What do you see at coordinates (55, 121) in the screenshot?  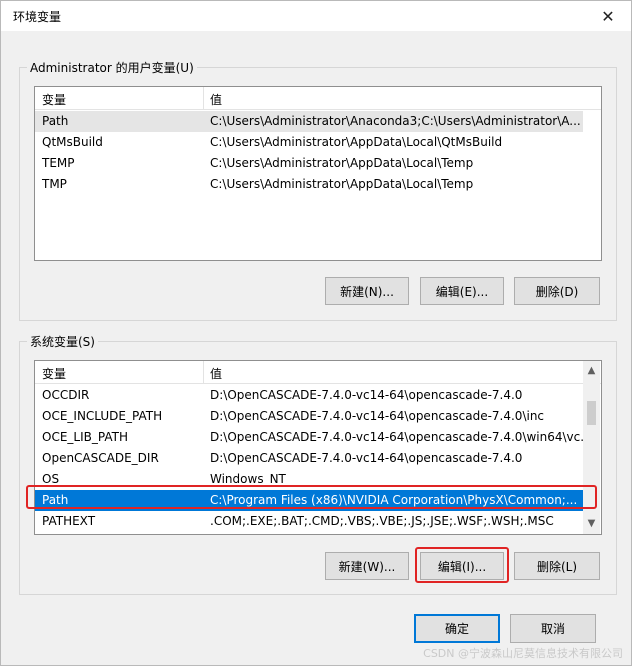 I see `var-name: Path` at bounding box center [55, 121].